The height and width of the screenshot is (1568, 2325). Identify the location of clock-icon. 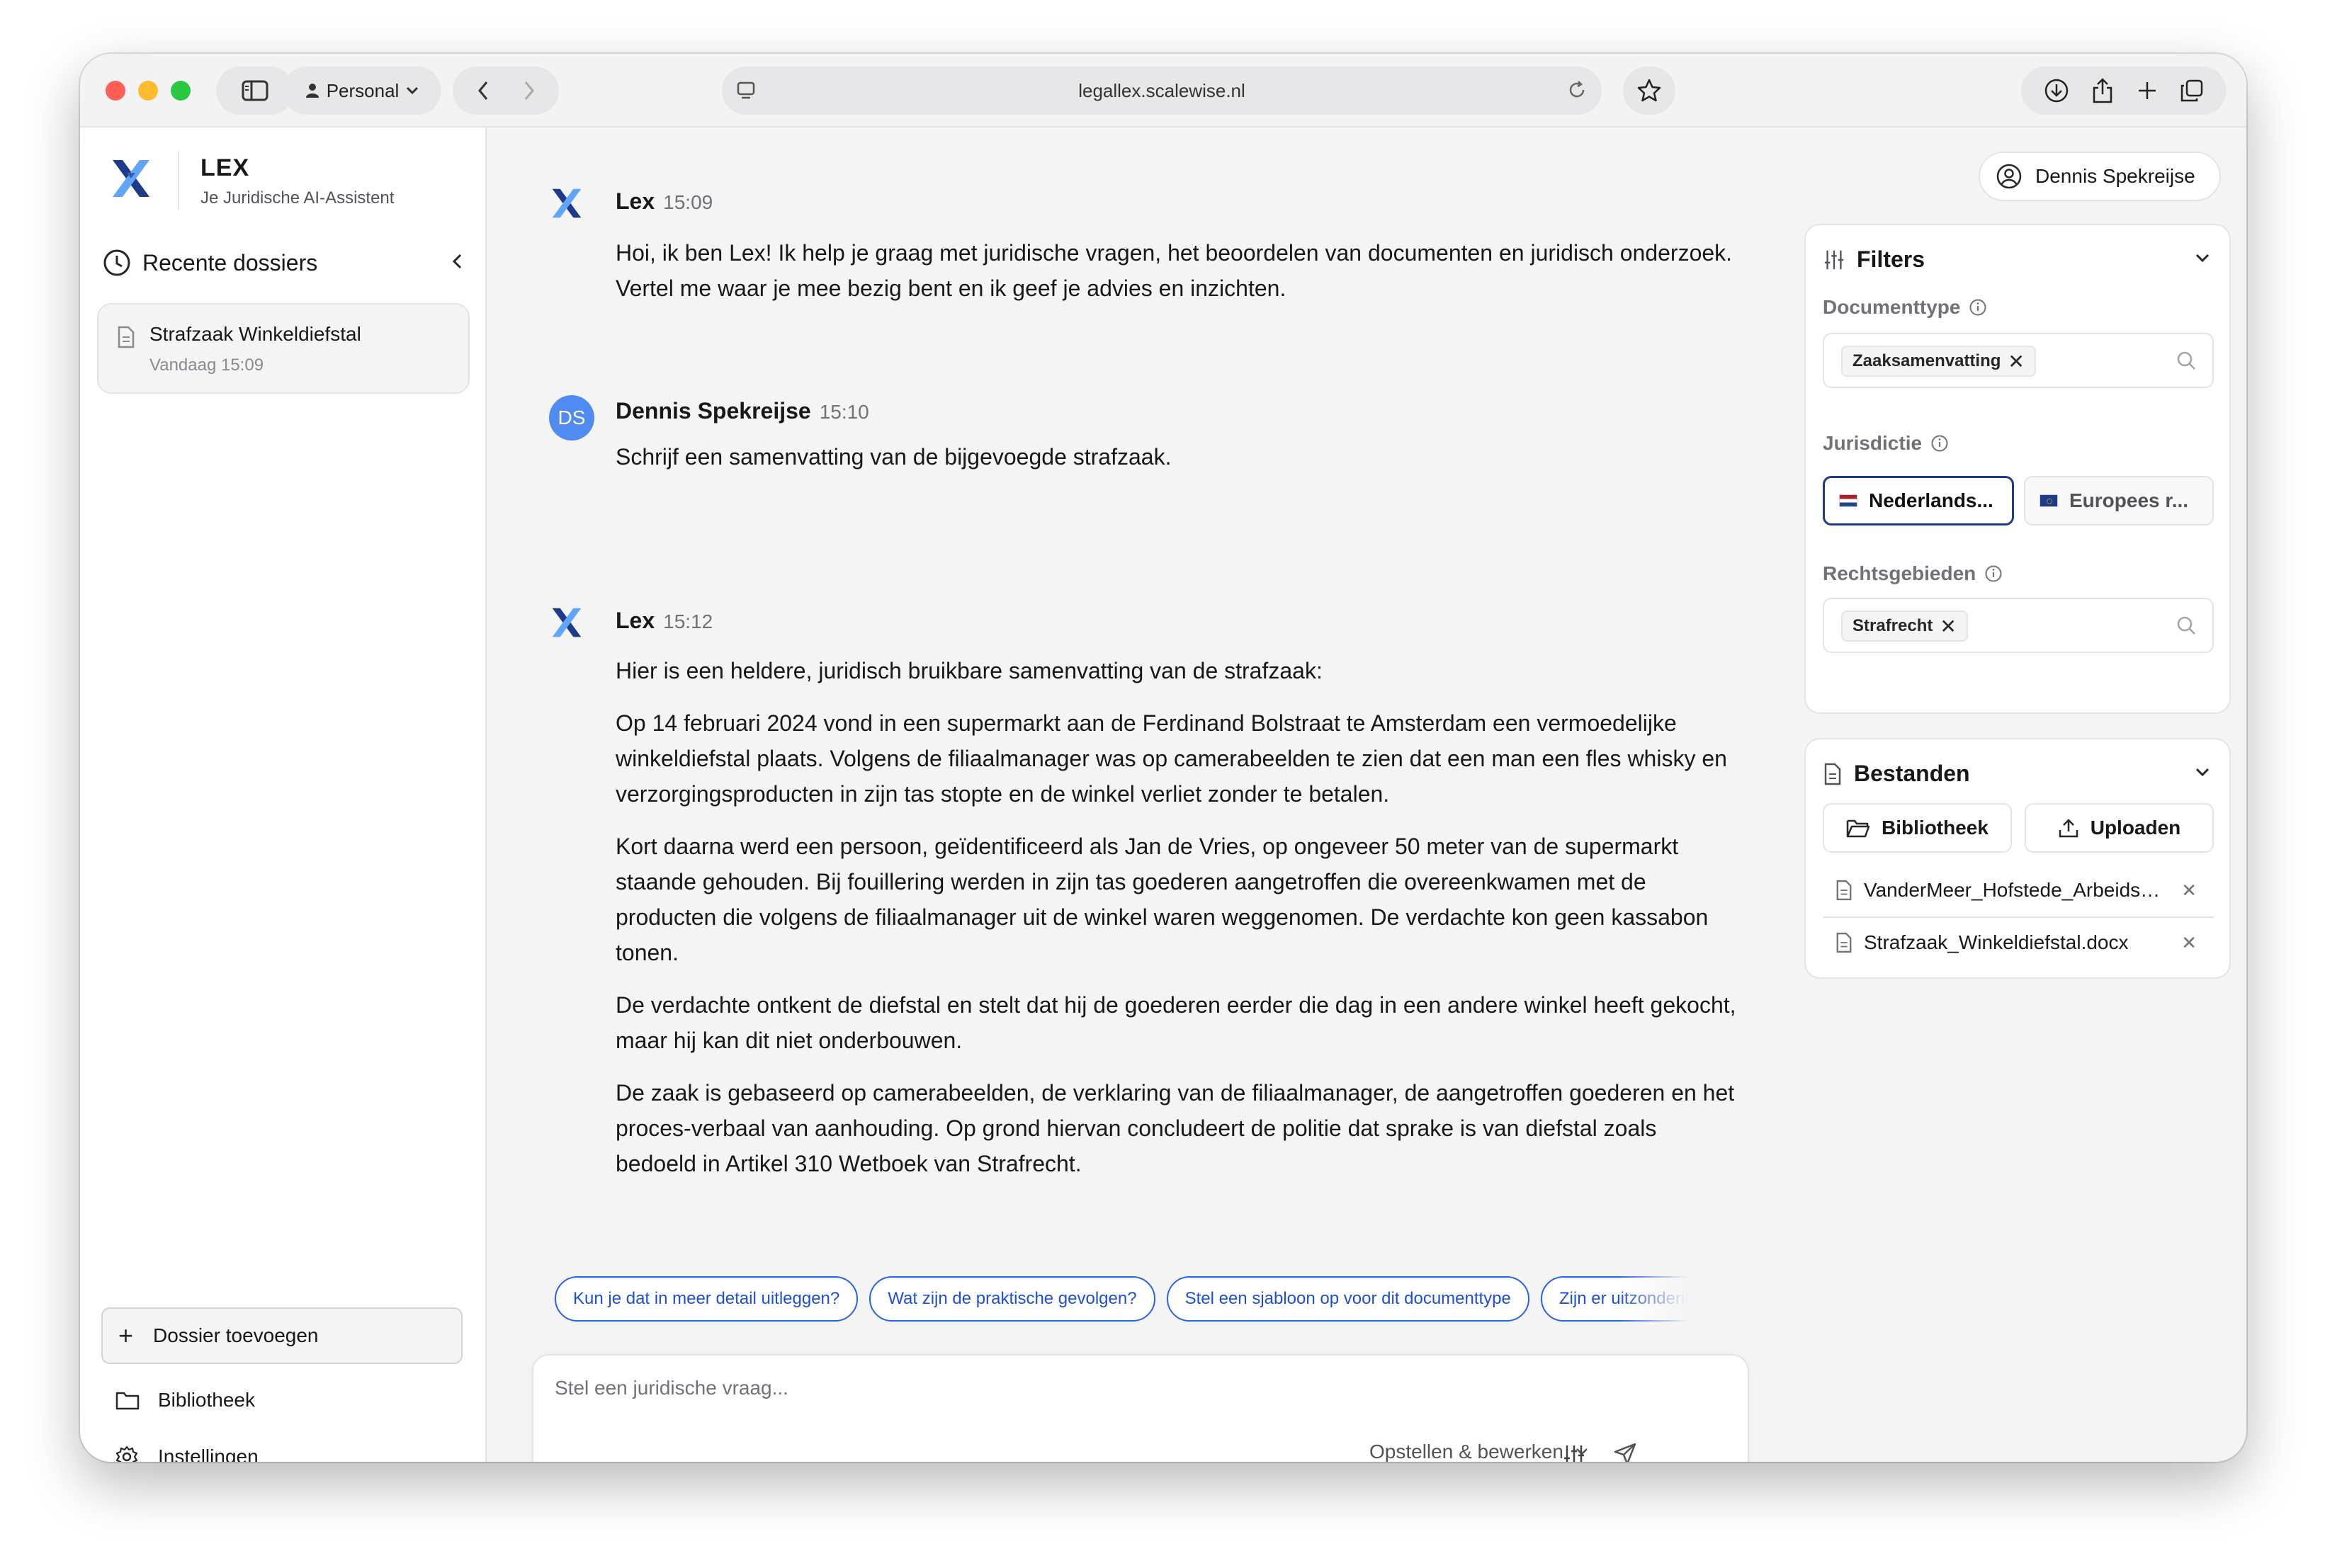
(117, 262).